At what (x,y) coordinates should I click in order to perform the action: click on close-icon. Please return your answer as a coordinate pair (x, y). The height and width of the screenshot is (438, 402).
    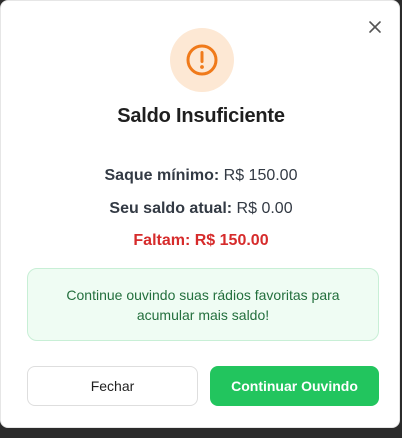
    Looking at the image, I should click on (375, 27).